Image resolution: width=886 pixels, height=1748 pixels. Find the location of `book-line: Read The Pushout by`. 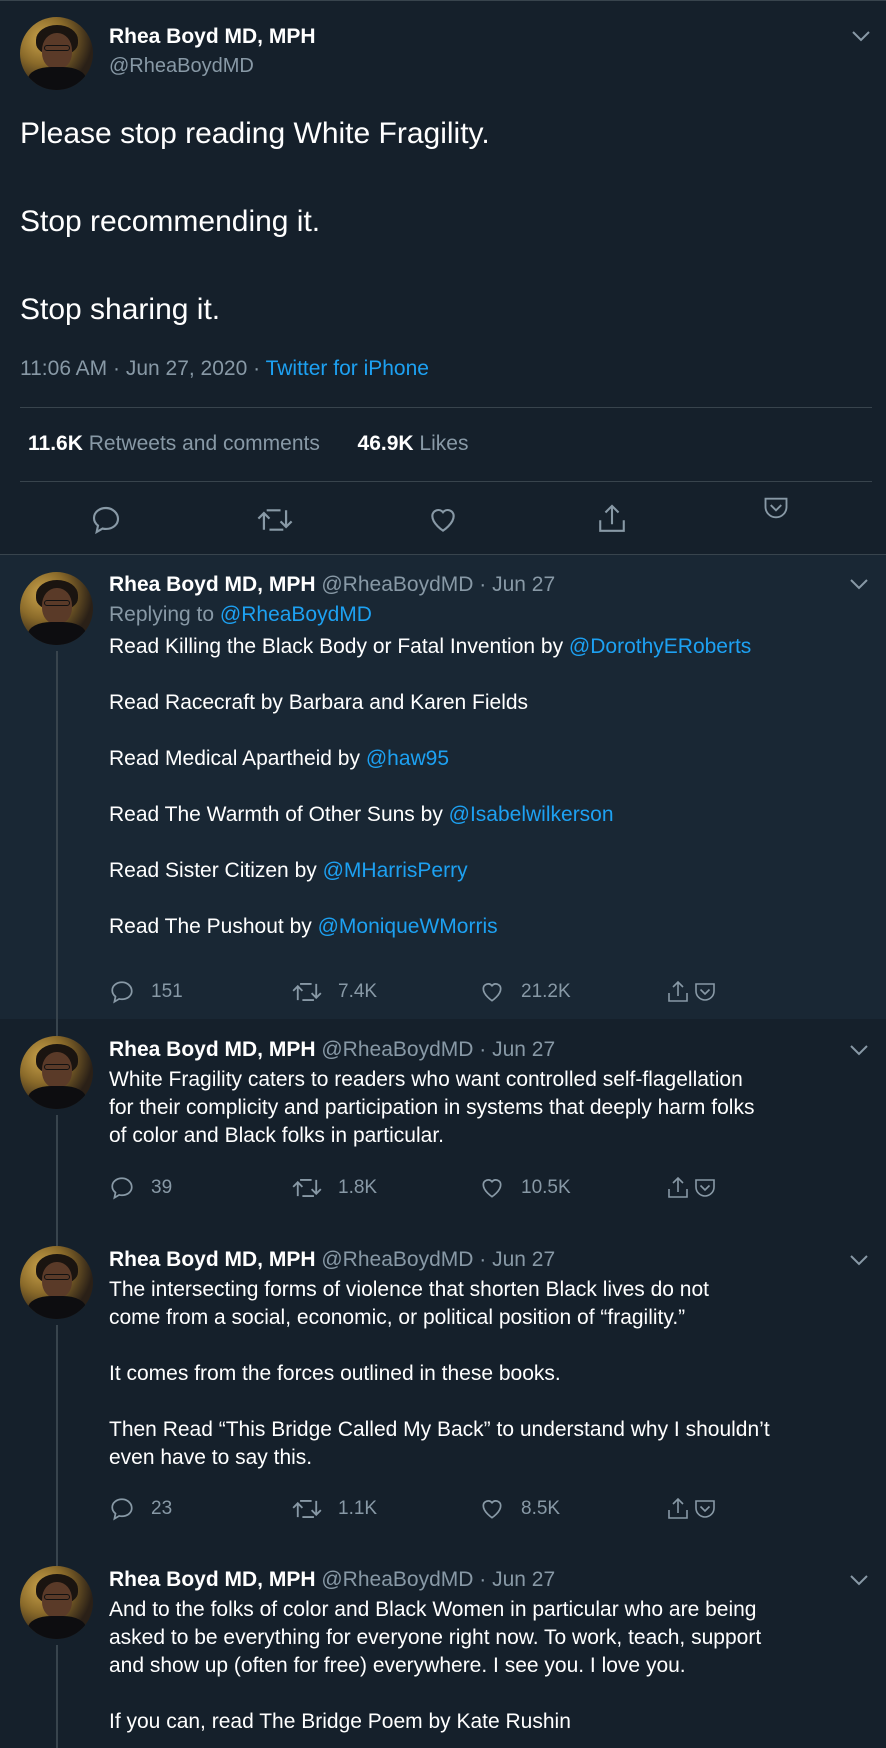

book-line: Read The Pushout by is located at coordinates (213, 926).